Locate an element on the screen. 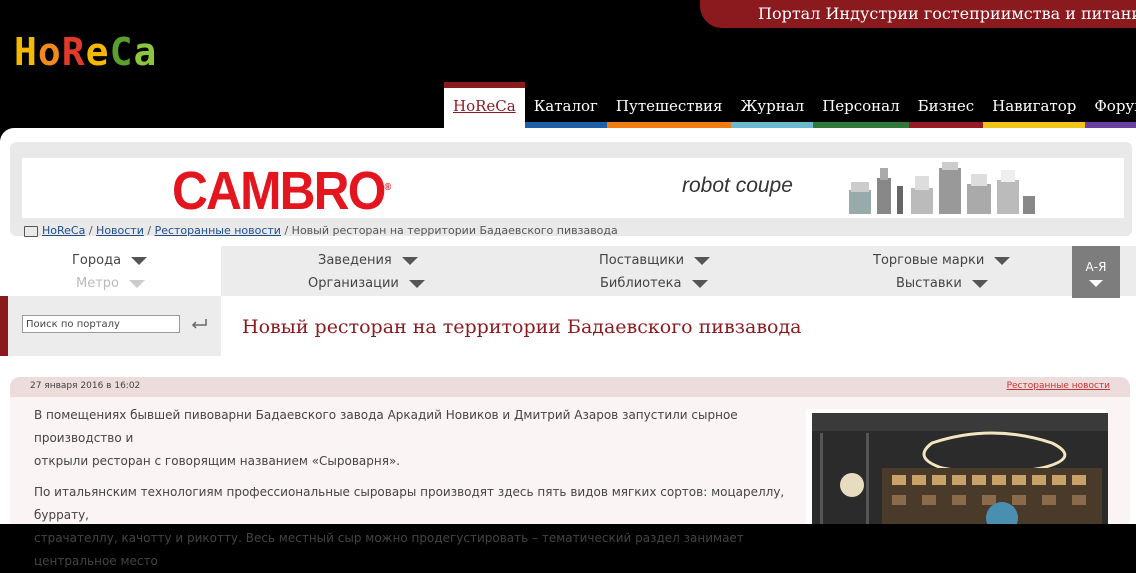  nav-item-4: Персонал is located at coordinates (861, 107).